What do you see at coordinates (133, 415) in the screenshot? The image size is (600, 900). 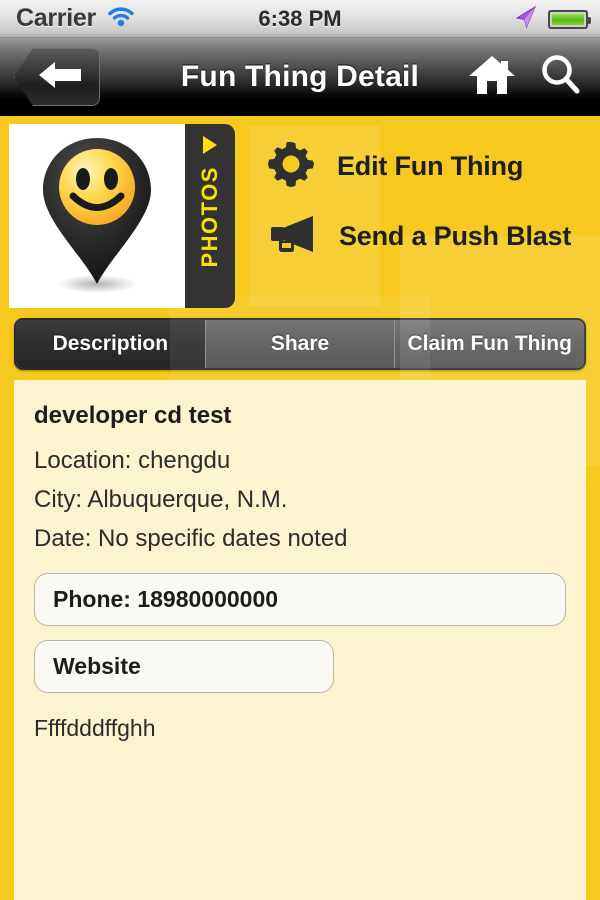 I see `fun-thing-title: developer cd test` at bounding box center [133, 415].